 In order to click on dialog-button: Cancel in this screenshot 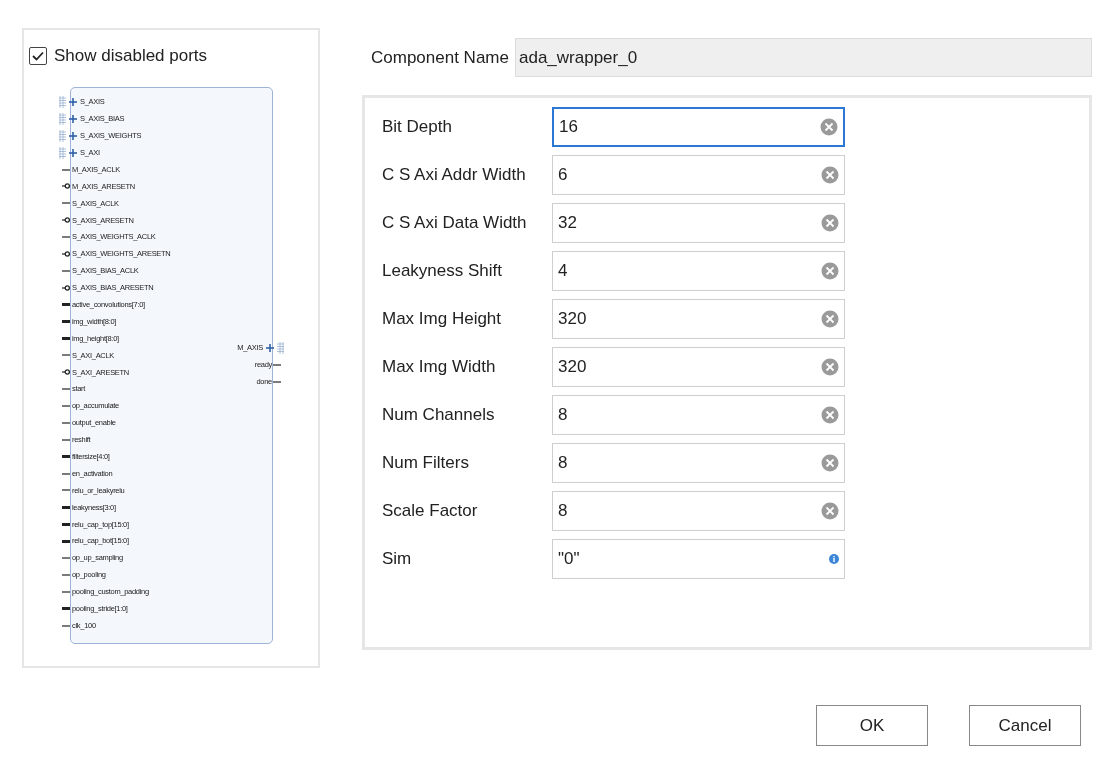, I will do `click(1025, 725)`.